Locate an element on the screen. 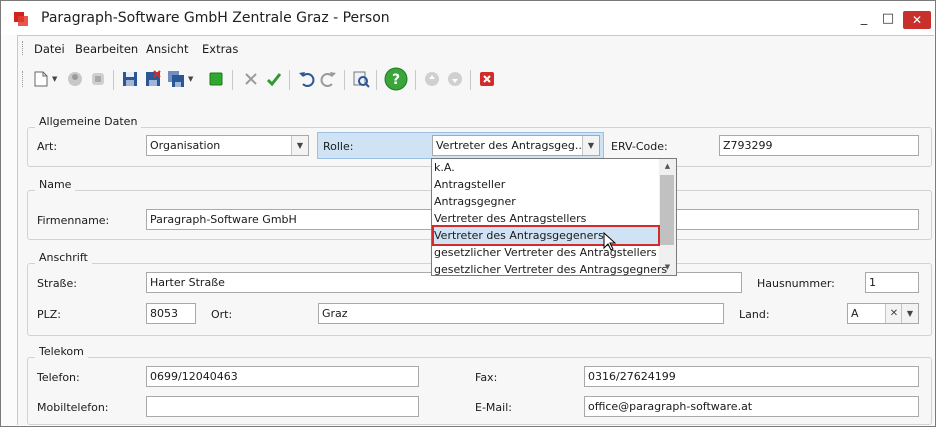 The height and width of the screenshot is (427, 936). mobiltelefon-label: Mobiltelefon: is located at coordinates (73, 407).